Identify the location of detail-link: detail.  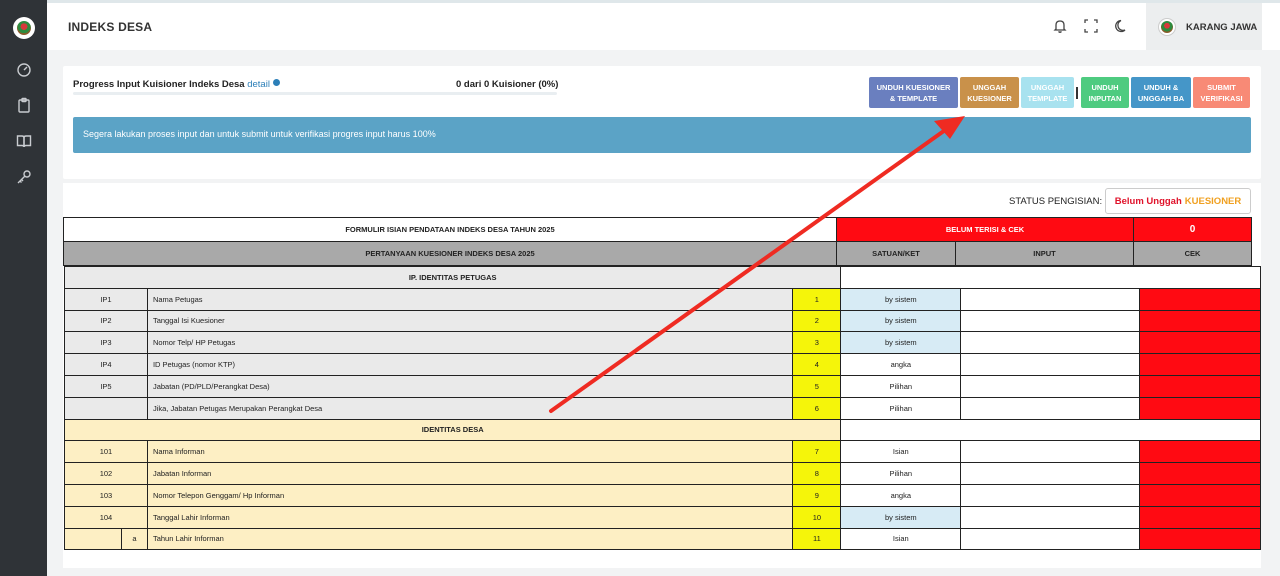
(258, 84).